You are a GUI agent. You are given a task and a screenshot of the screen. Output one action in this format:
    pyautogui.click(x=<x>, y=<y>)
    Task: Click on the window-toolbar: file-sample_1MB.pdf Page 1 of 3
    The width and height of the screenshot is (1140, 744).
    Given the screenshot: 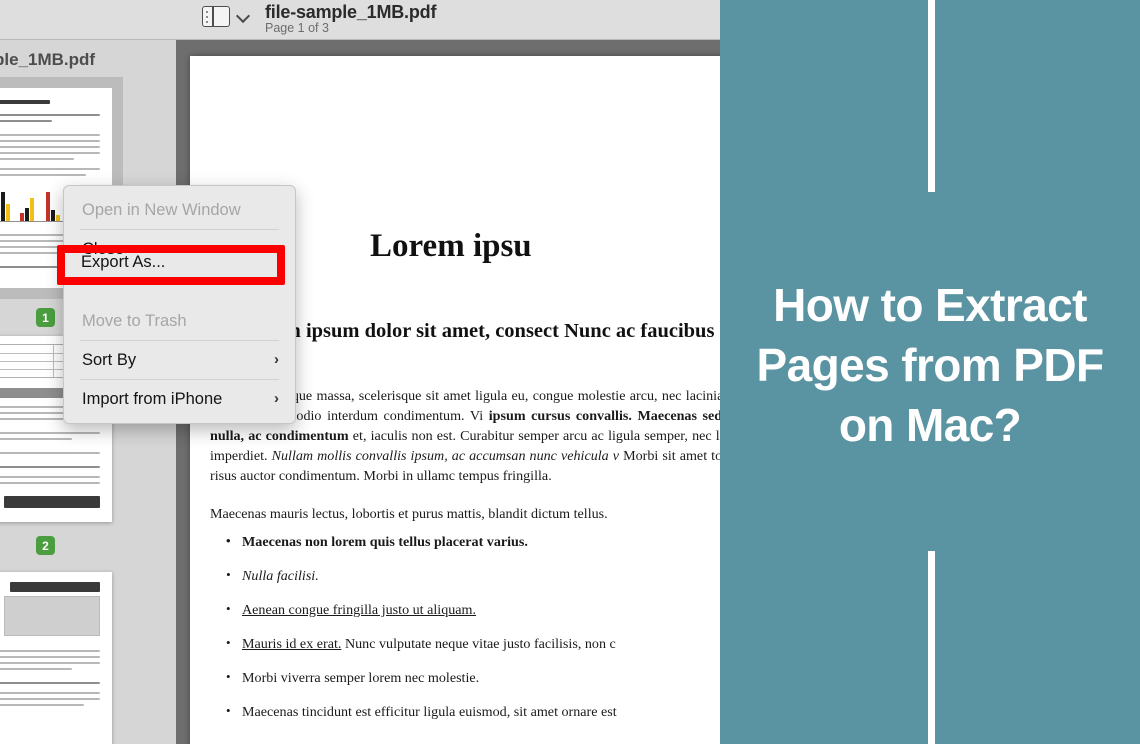 What is the action you would take?
    pyautogui.click(x=360, y=20)
    